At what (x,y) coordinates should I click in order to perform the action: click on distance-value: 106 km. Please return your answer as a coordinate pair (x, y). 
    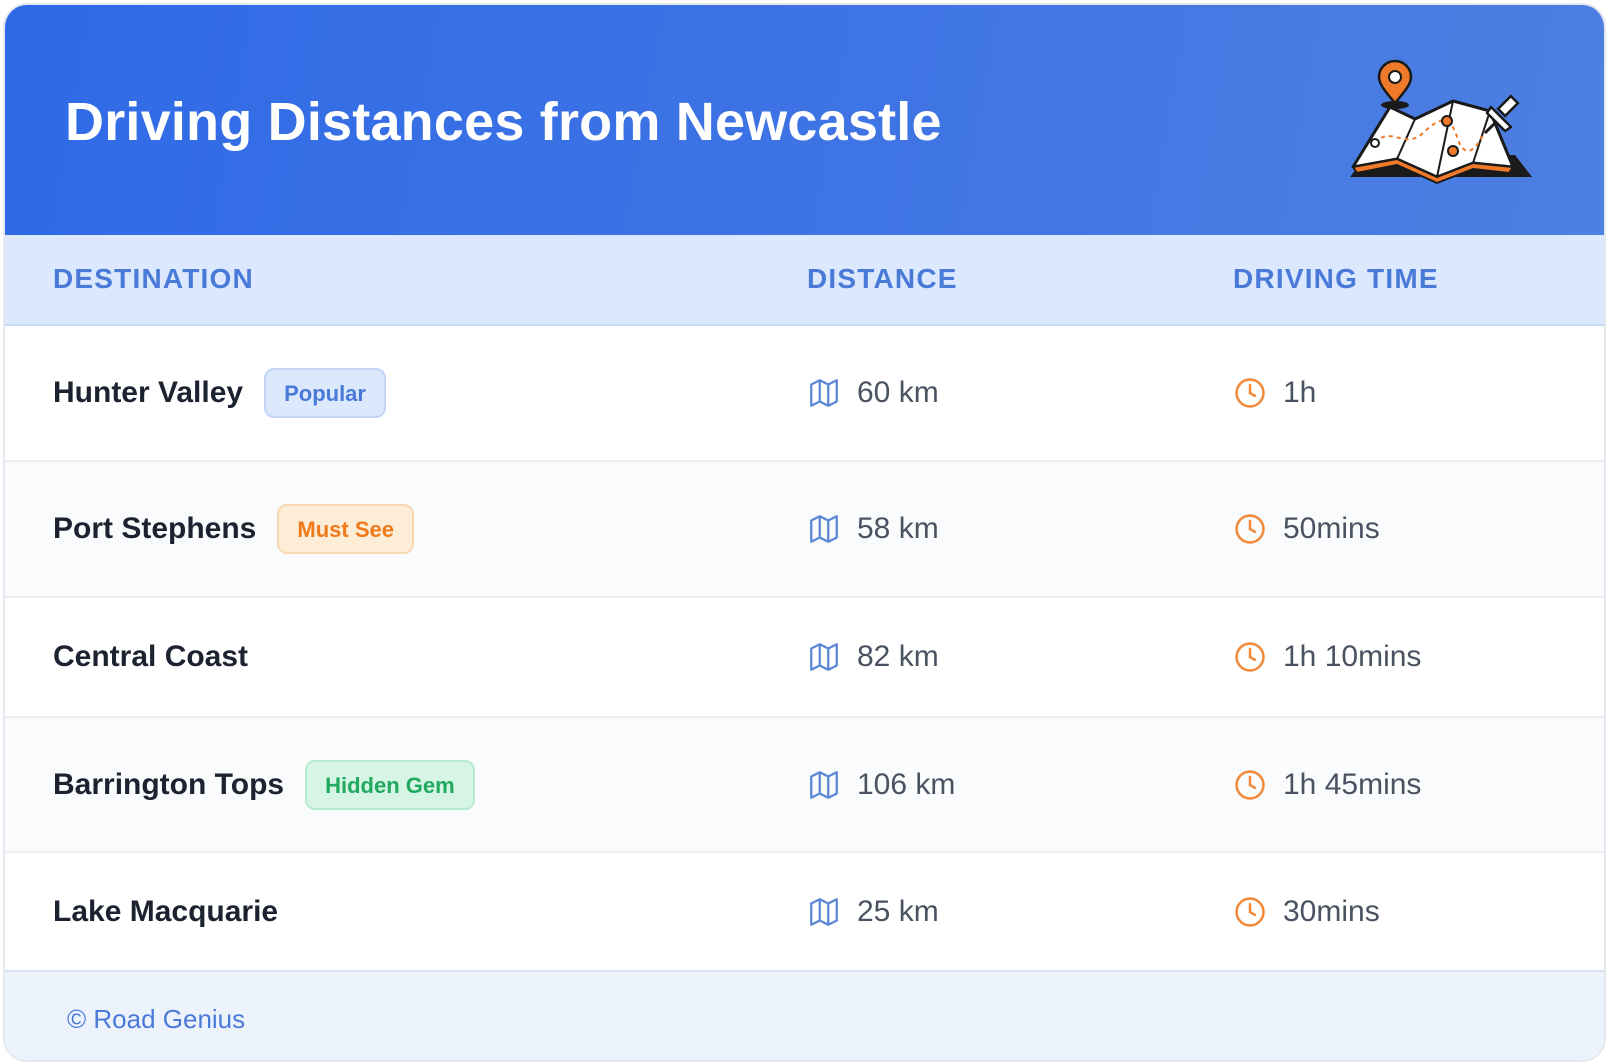
    Looking at the image, I should click on (906, 784).